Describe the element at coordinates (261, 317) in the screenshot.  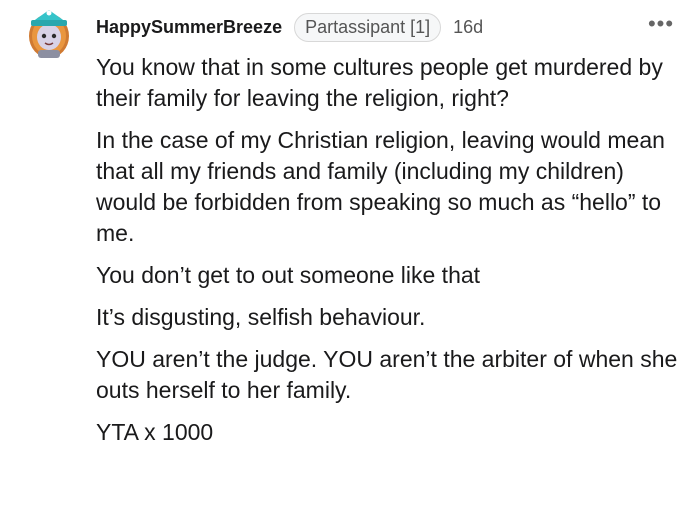
I see `comment-paragraph: It’s disgusting, selfish behaviour.` at that location.